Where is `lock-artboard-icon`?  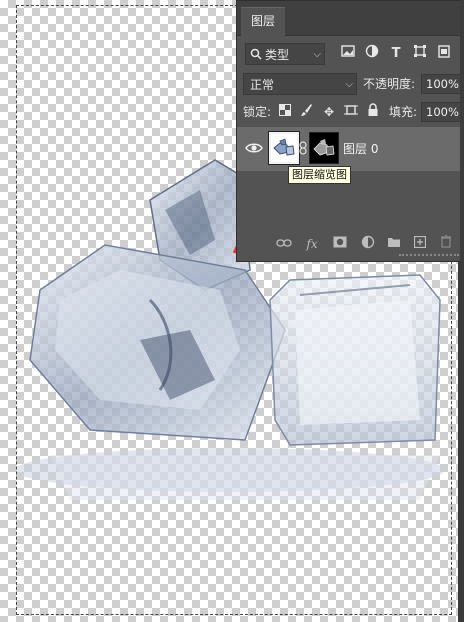
lock-artboard-icon is located at coordinates (351, 112).